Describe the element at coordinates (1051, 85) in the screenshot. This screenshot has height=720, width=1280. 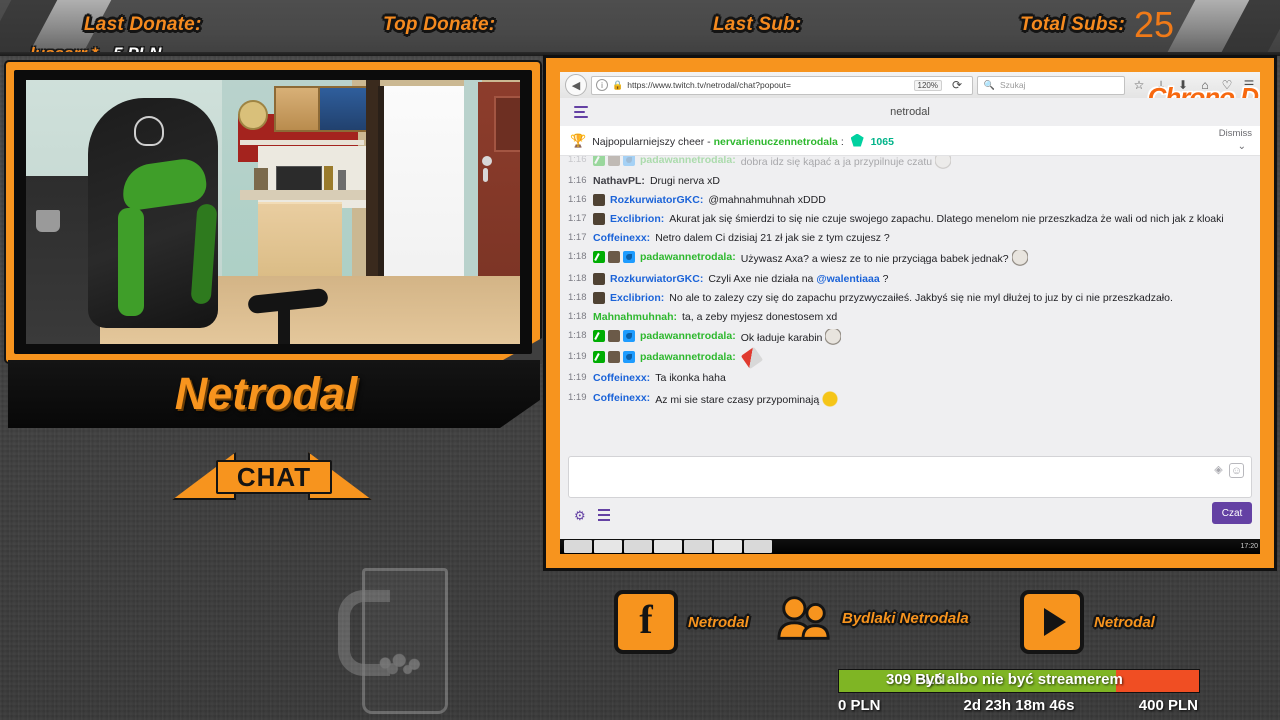
I see `search-box: 🔍 Szukaj` at that location.